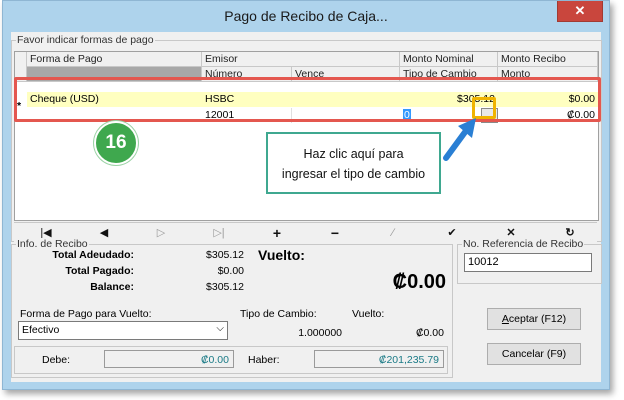 This screenshot has width=624, height=400. What do you see at coordinates (161, 233) in the screenshot?
I see `next-record-button: ▷` at bounding box center [161, 233].